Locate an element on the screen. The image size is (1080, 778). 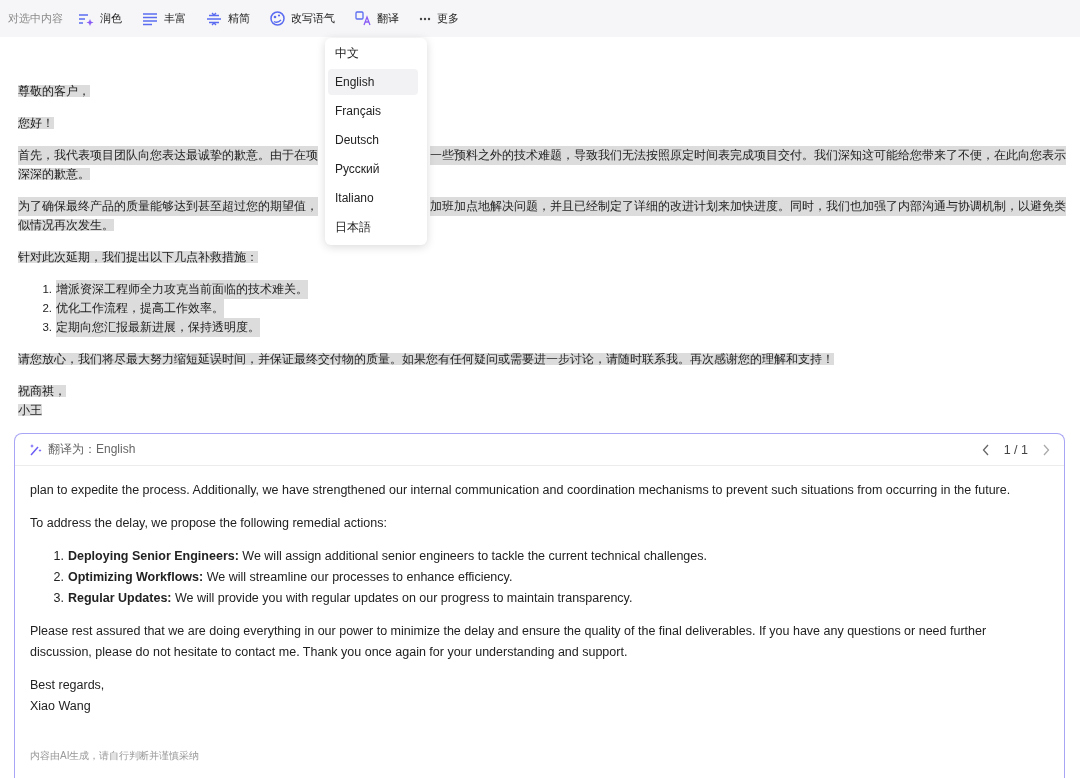
selected-text: 您好！ is located at coordinates (36, 123).